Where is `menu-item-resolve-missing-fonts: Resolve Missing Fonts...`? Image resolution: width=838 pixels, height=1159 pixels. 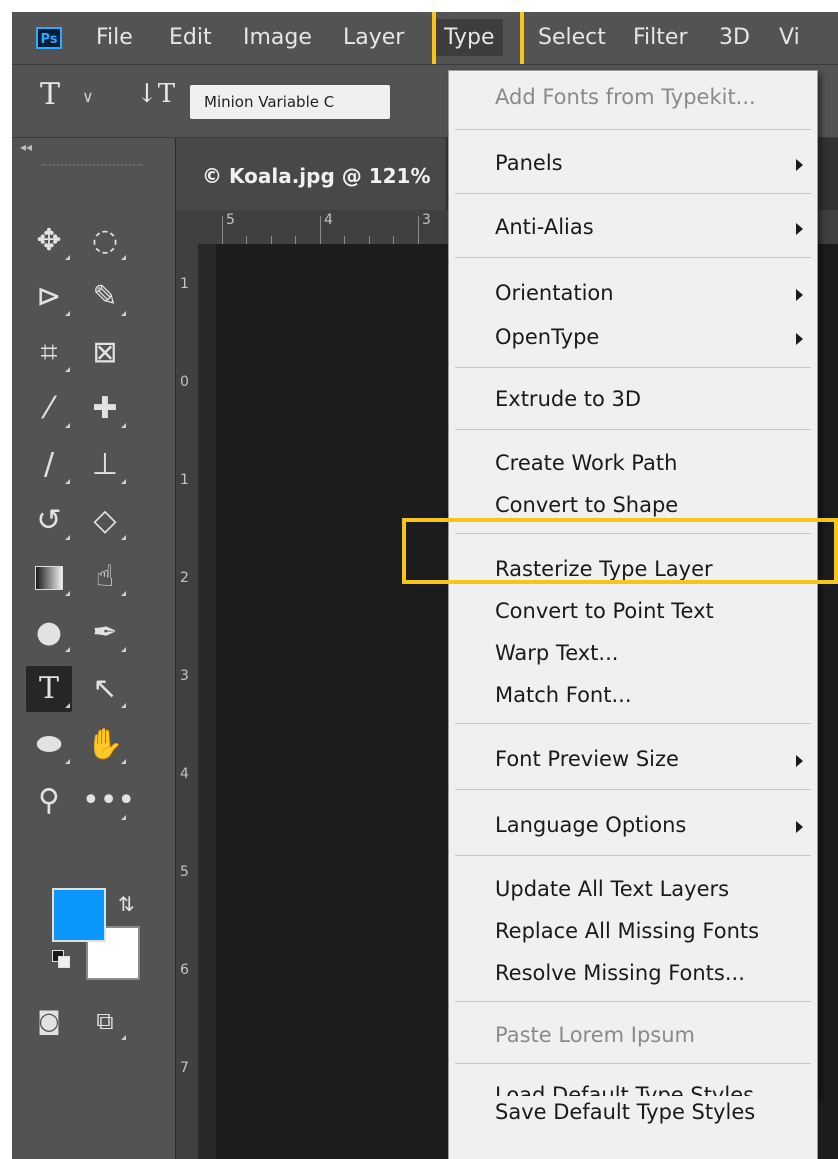
menu-item-resolve-missing-fonts: Resolve Missing Fonts... is located at coordinates (620, 973).